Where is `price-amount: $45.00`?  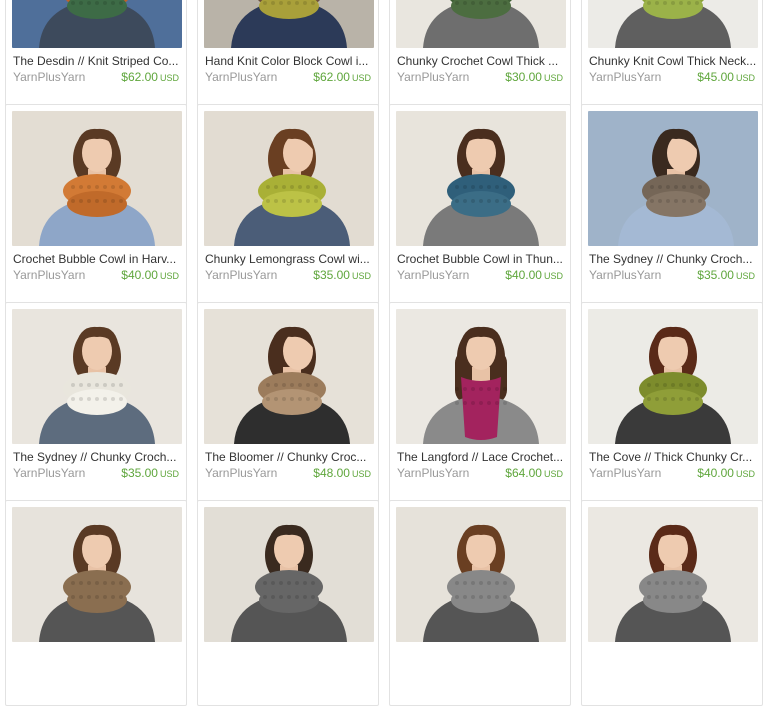 price-amount: $45.00 is located at coordinates (715, 77).